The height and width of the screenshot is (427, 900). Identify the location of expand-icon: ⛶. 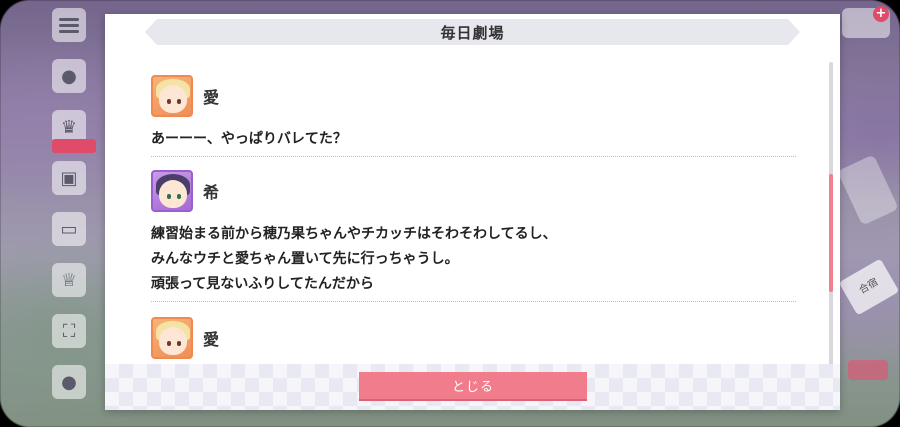
(69, 331).